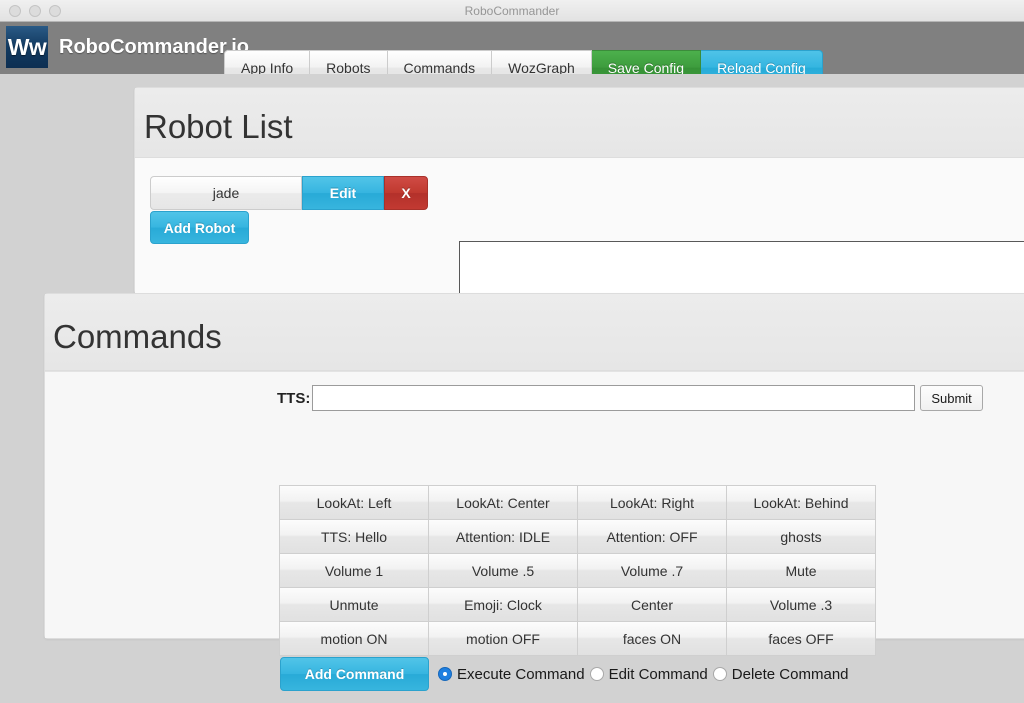  I want to click on command-button: LookAt: Left, so click(354, 502).